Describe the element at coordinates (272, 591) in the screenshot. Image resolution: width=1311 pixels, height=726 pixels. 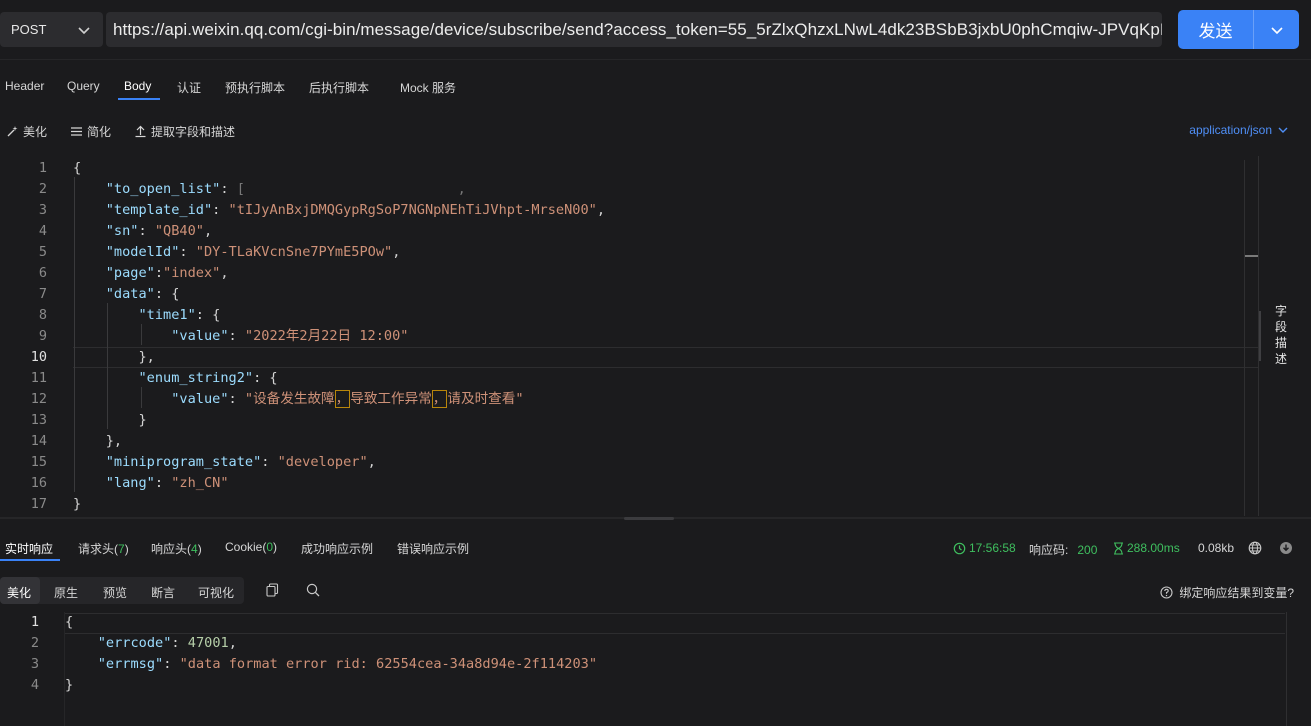
I see `copy-icon` at that location.